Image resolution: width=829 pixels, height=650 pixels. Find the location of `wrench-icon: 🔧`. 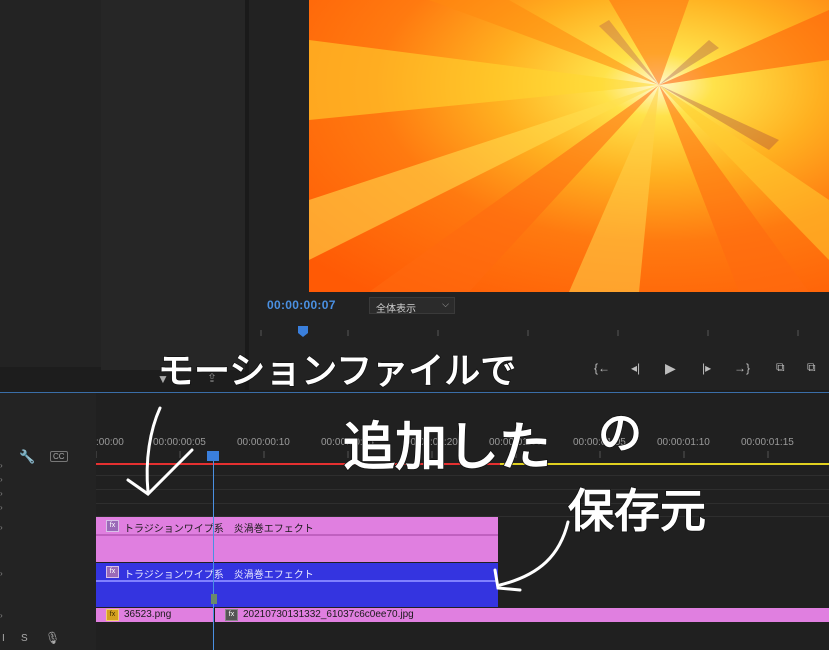

wrench-icon: 🔧 is located at coordinates (27, 457).